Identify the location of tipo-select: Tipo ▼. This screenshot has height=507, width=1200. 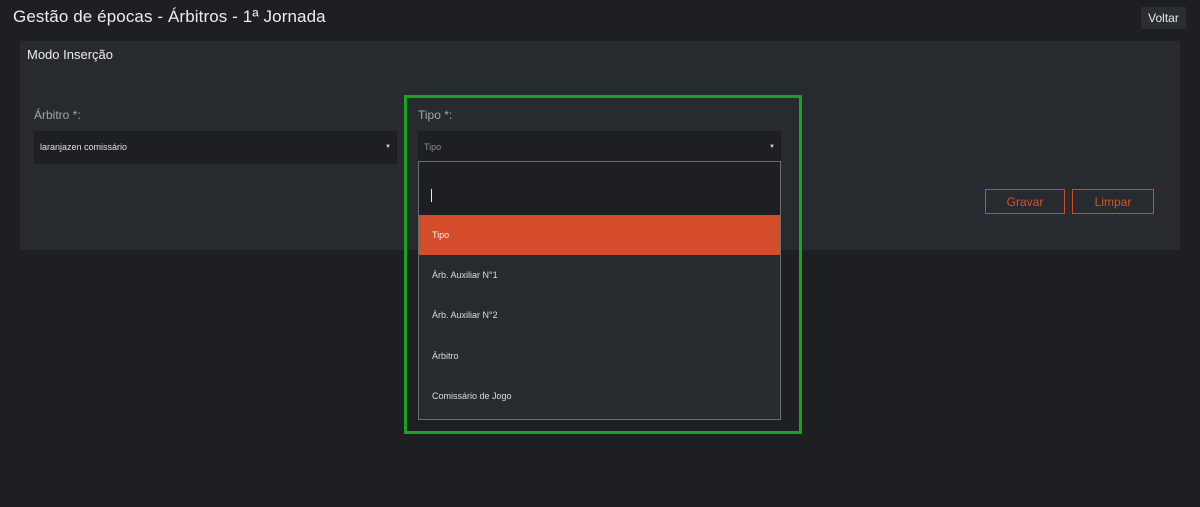
(599, 147).